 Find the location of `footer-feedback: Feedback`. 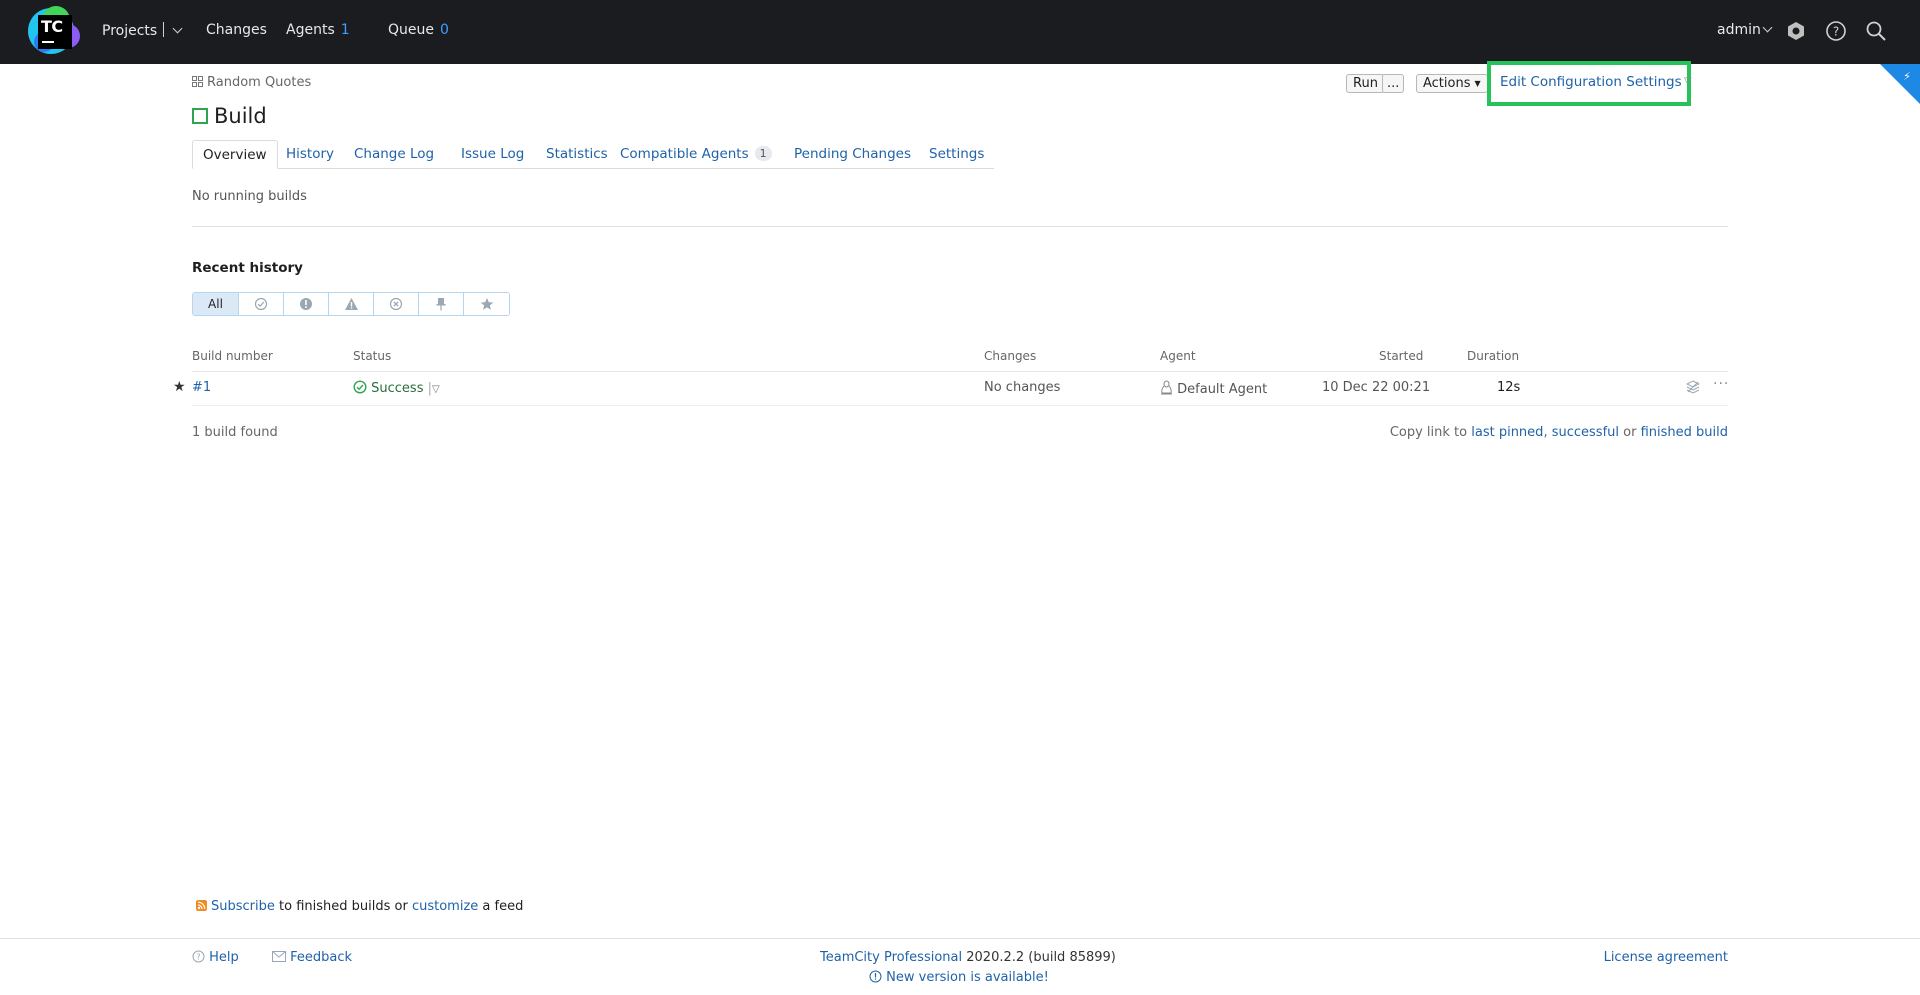

footer-feedback: Feedback is located at coordinates (312, 957).